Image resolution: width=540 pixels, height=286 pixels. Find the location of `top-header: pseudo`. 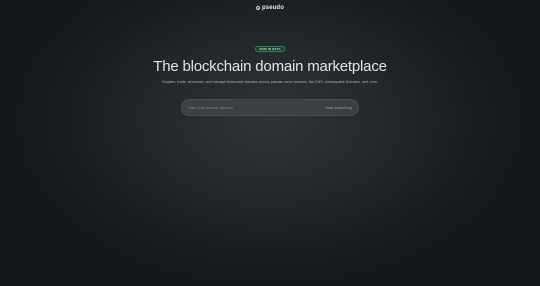

top-header: pseudo is located at coordinates (270, 7).